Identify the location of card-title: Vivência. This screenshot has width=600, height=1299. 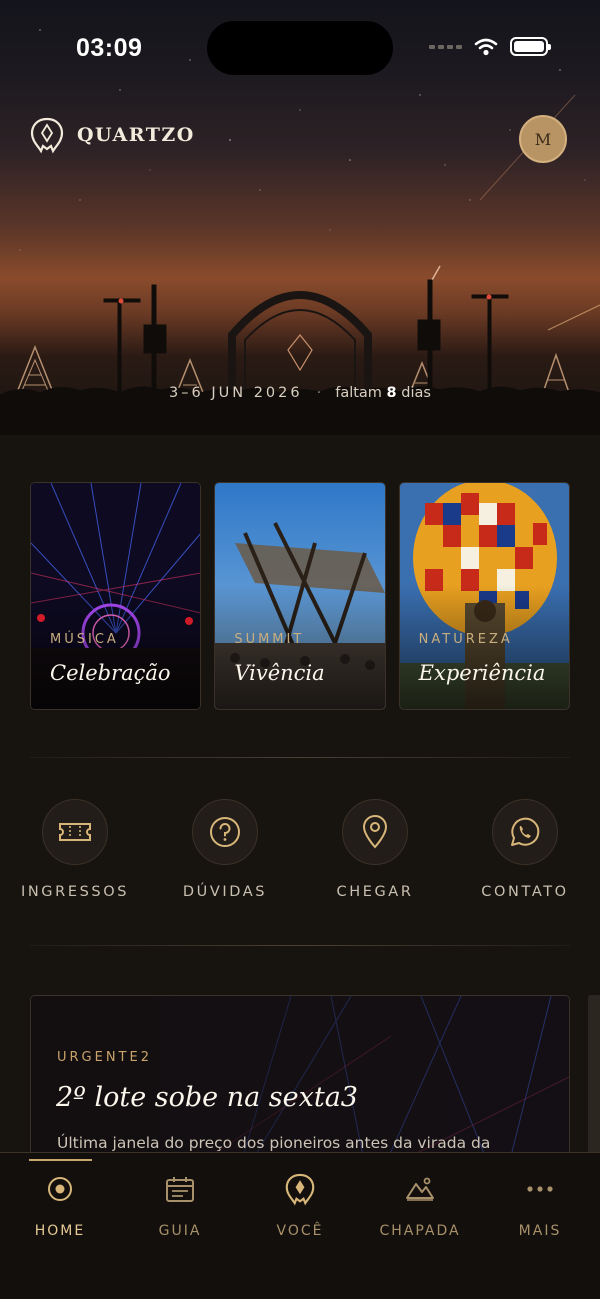
(279, 673).